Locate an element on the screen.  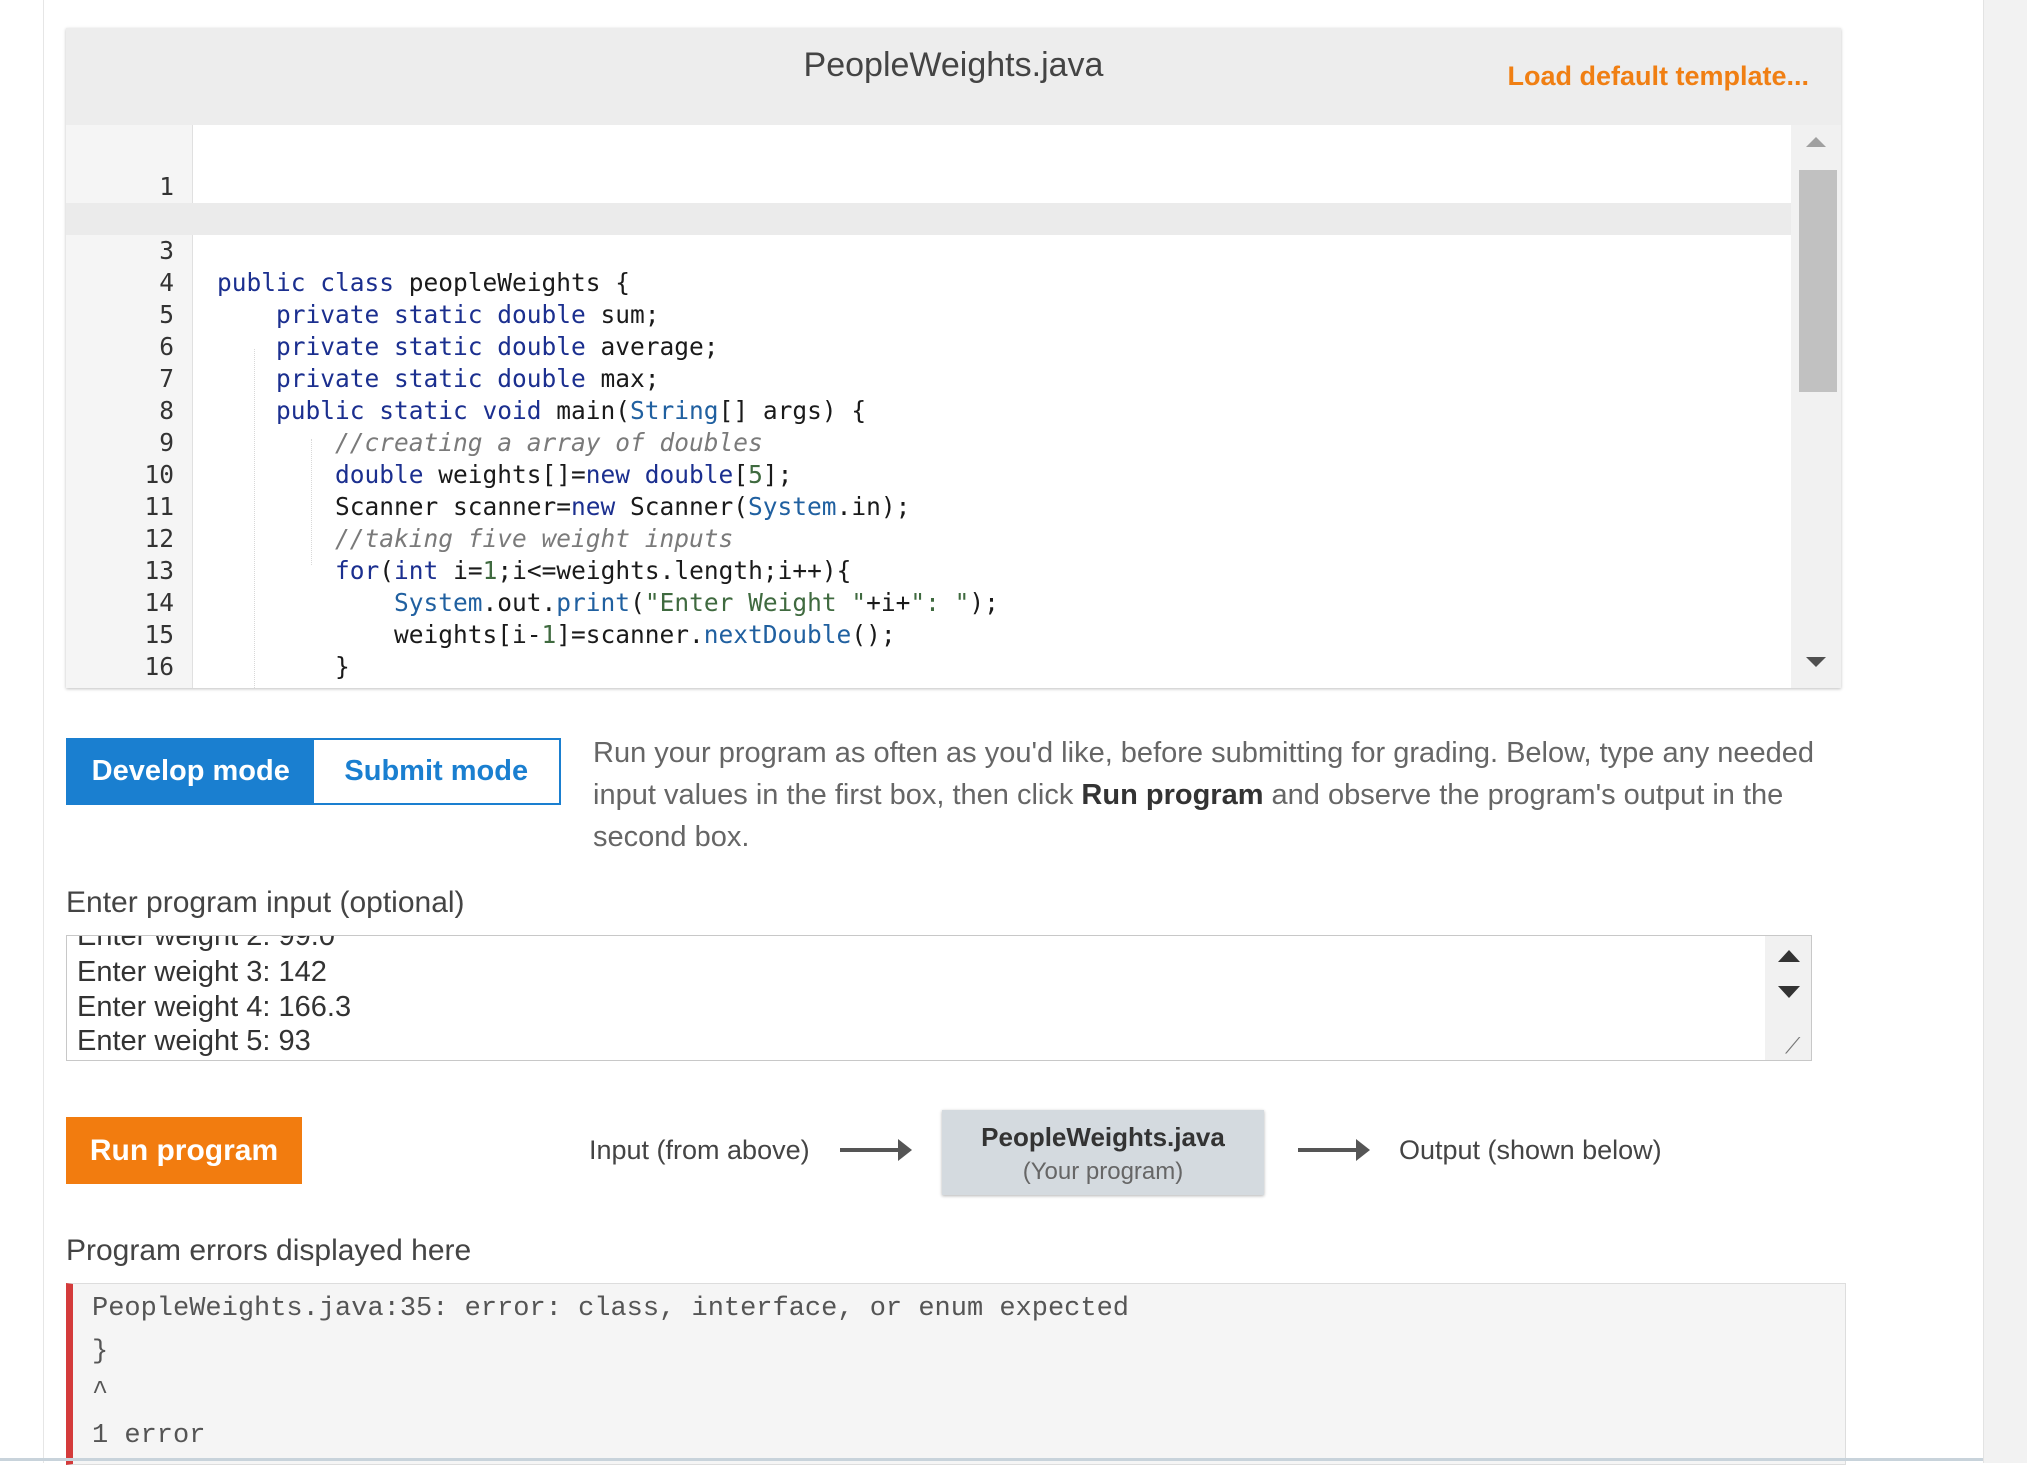
program-errors-label: Program errors displayed here is located at coordinates (269, 1250).